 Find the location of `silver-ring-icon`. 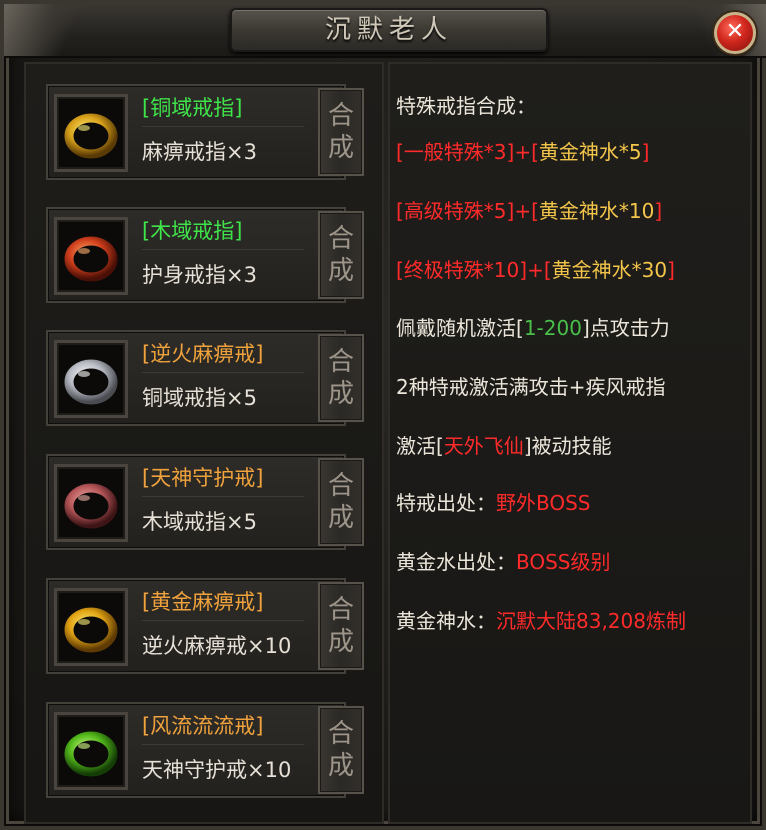

silver-ring-icon is located at coordinates (91, 379).